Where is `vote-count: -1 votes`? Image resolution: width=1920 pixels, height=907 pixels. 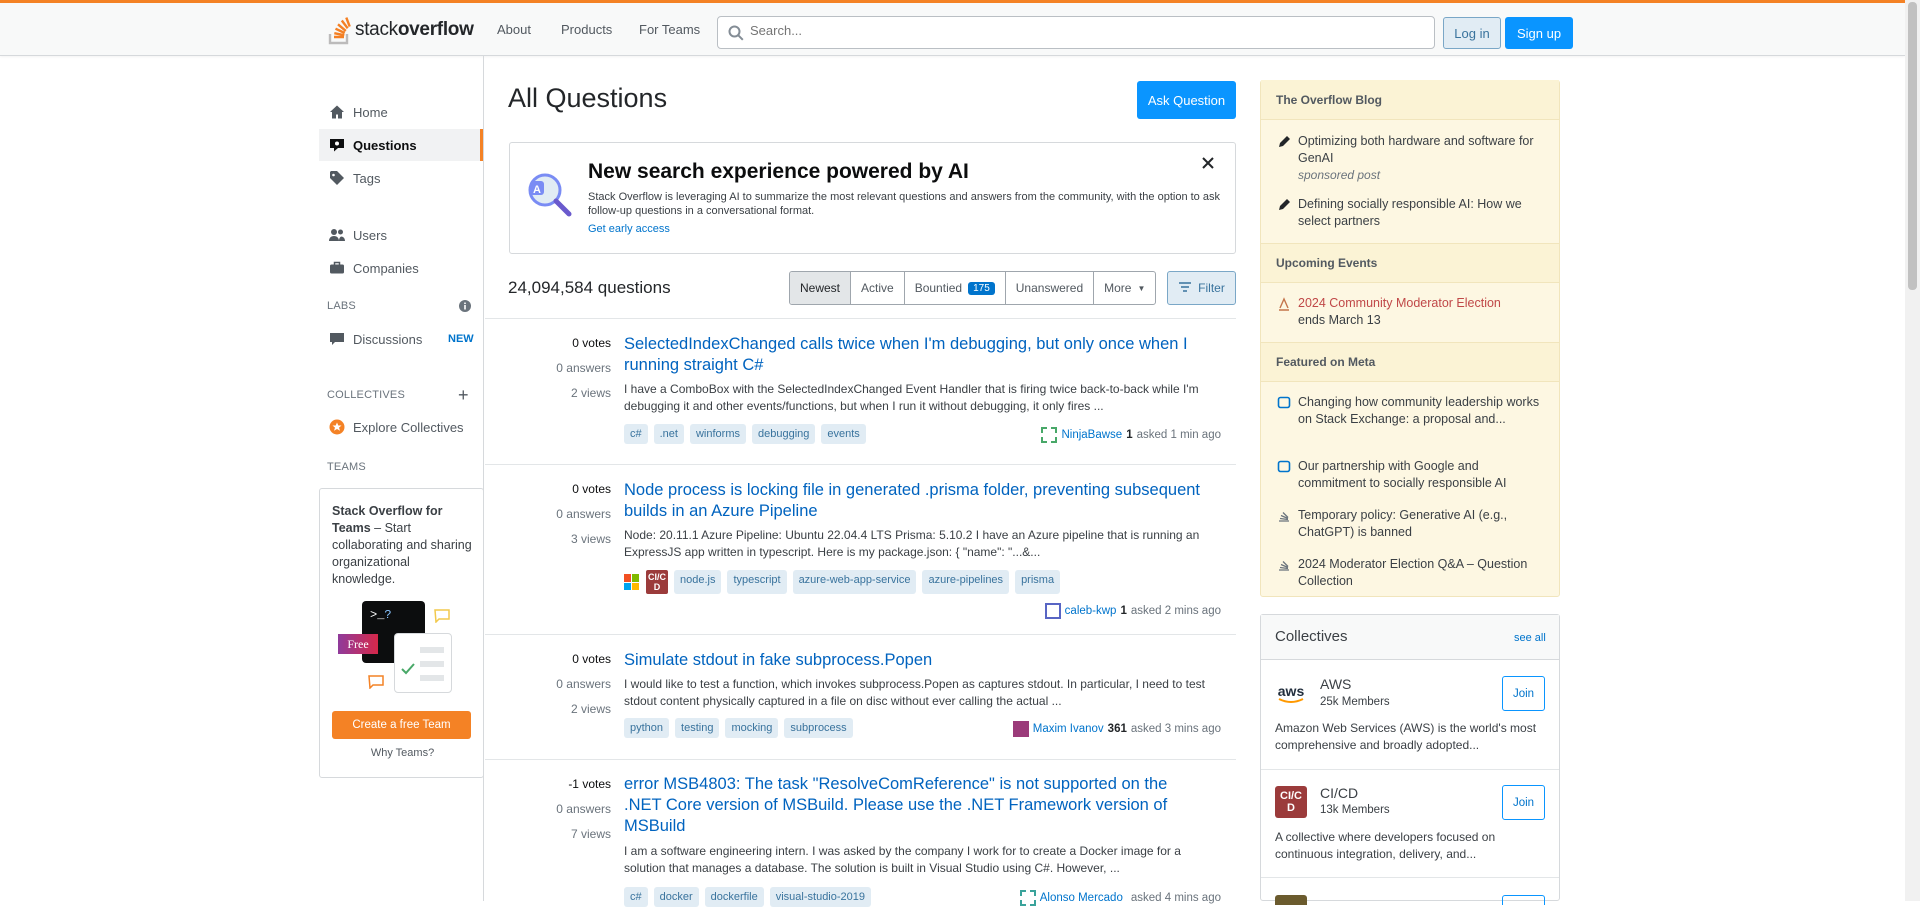
vote-count: -1 votes is located at coordinates (589, 784).